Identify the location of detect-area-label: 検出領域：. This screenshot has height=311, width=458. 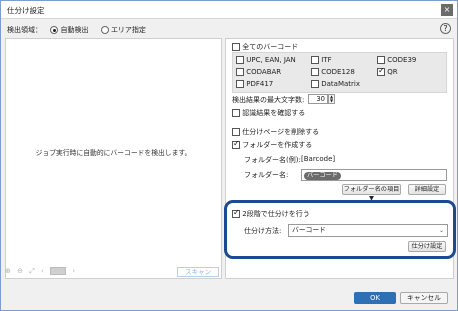
(24, 30).